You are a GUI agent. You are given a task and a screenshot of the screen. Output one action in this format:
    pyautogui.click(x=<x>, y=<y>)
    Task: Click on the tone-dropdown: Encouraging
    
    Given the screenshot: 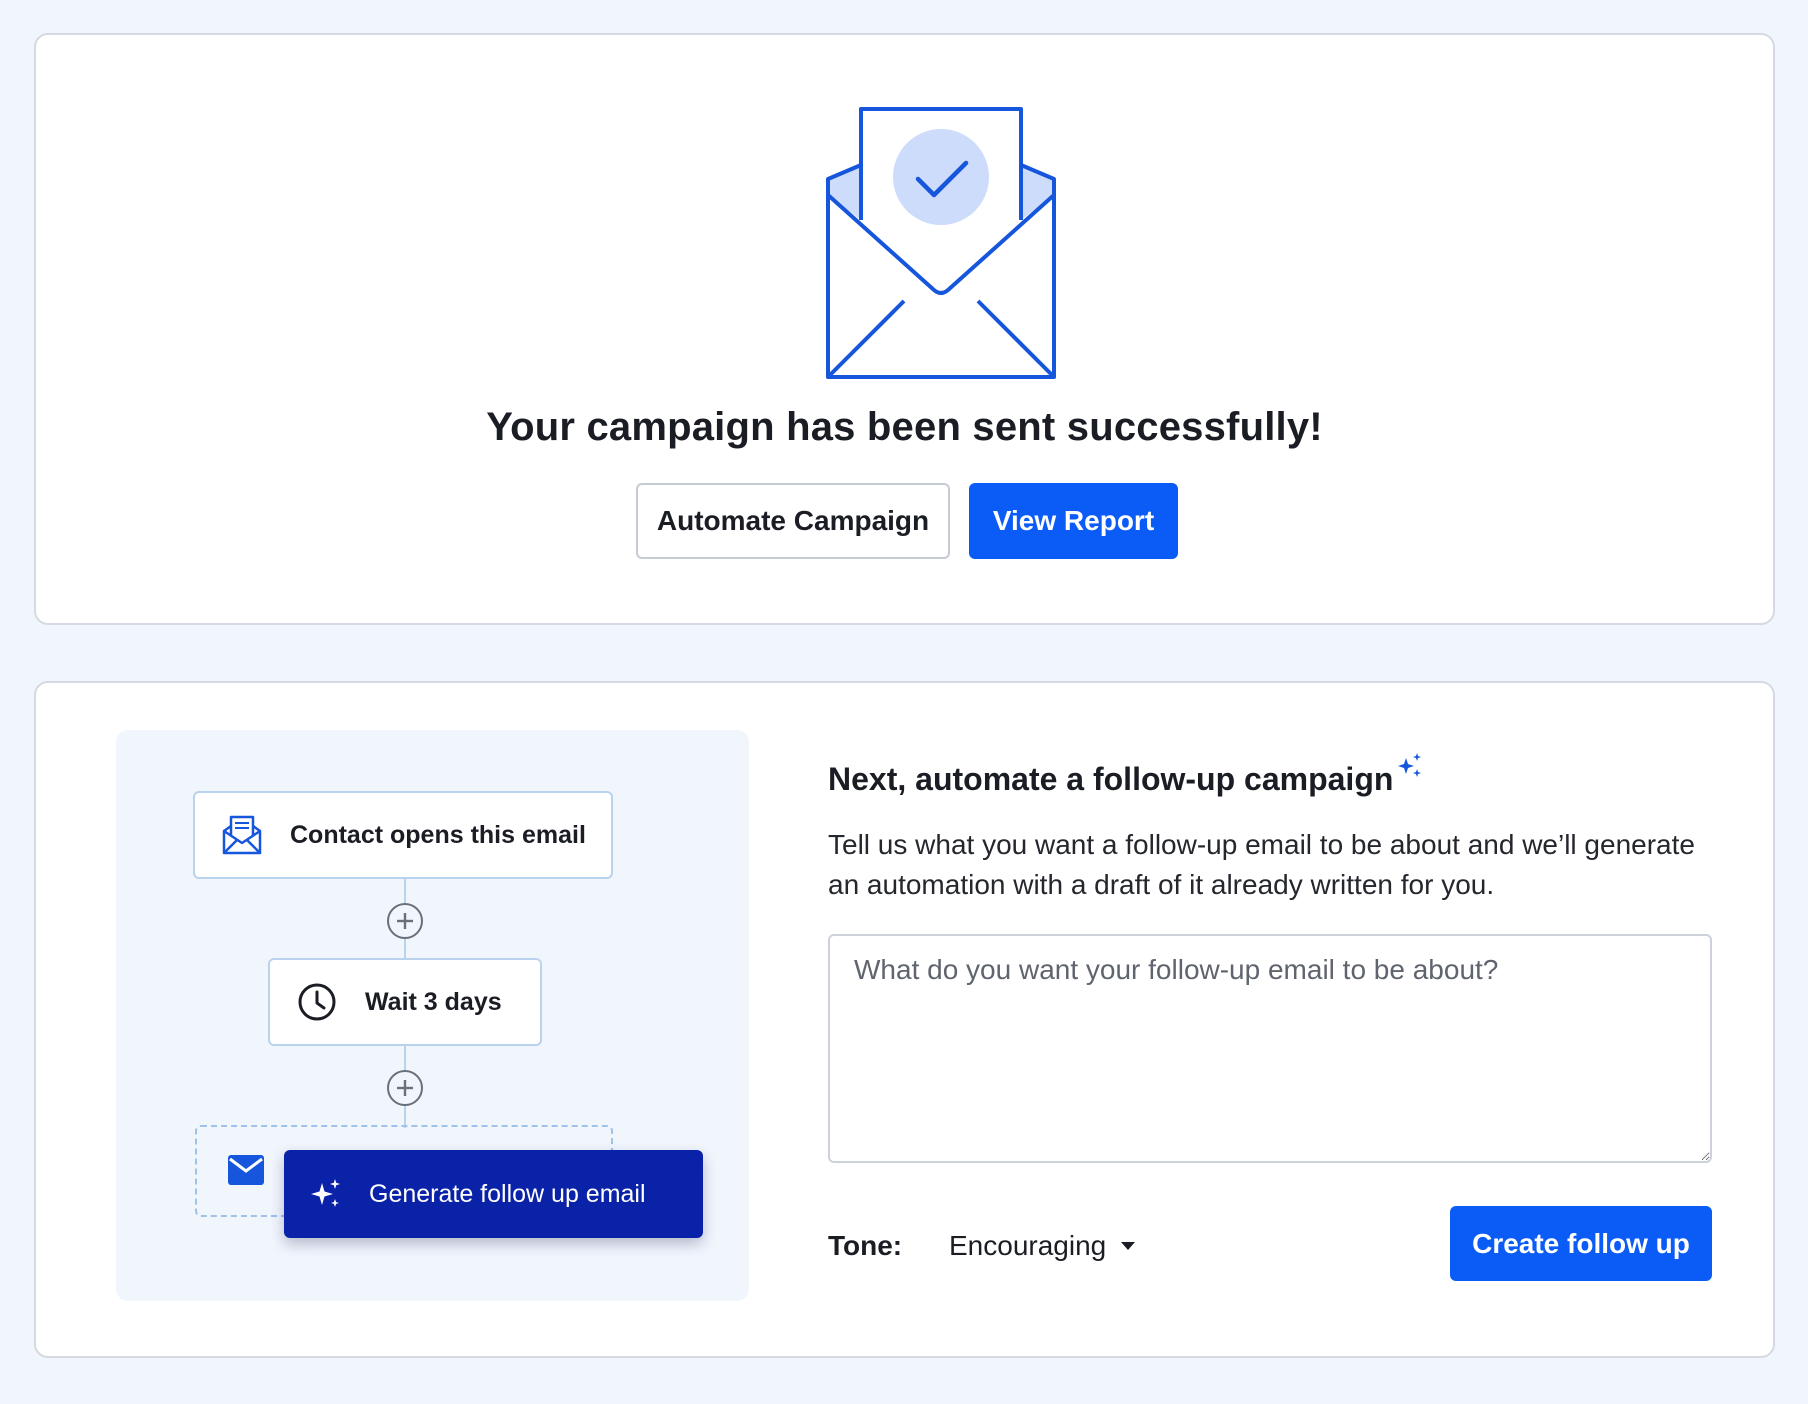 What is the action you would take?
    pyautogui.click(x=1042, y=1246)
    